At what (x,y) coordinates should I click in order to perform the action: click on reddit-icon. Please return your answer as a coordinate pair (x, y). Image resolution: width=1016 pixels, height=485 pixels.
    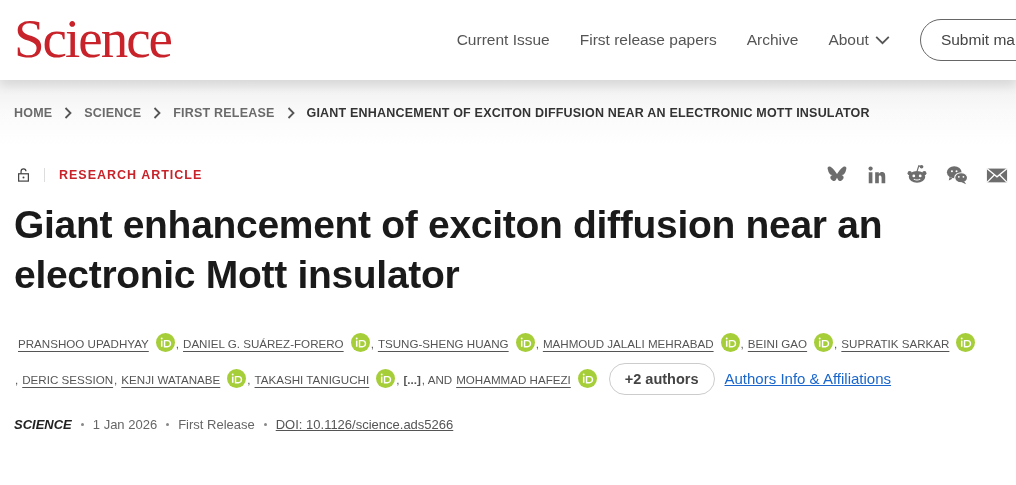
    Looking at the image, I should click on (917, 175).